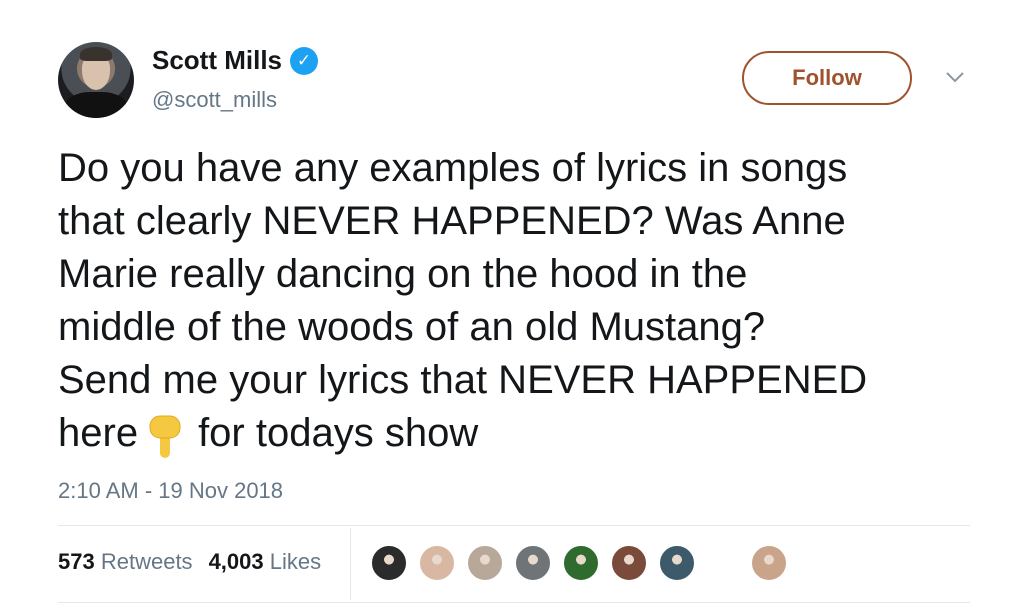 Image resolution: width=1024 pixels, height=605 pixels. Describe the element at coordinates (955, 77) in the screenshot. I see `chevron-down-icon` at that location.